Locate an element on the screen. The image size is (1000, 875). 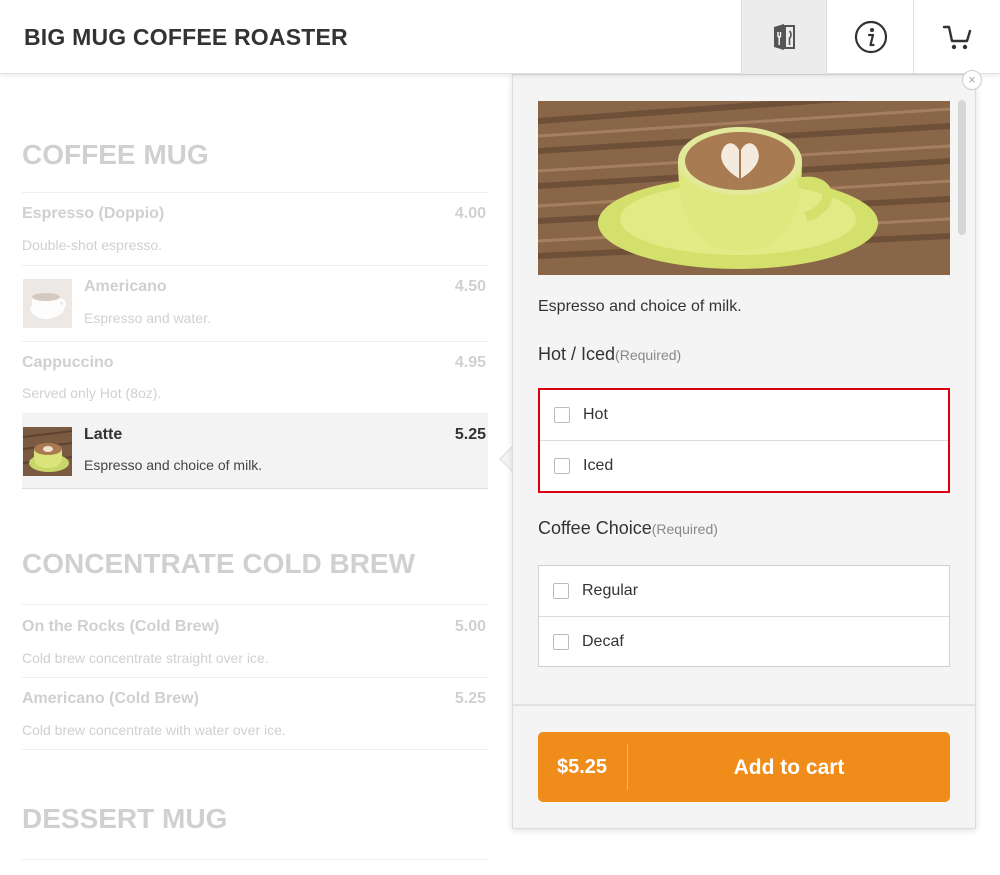
item-description: Espresso and water. is located at coordinates (147, 318).